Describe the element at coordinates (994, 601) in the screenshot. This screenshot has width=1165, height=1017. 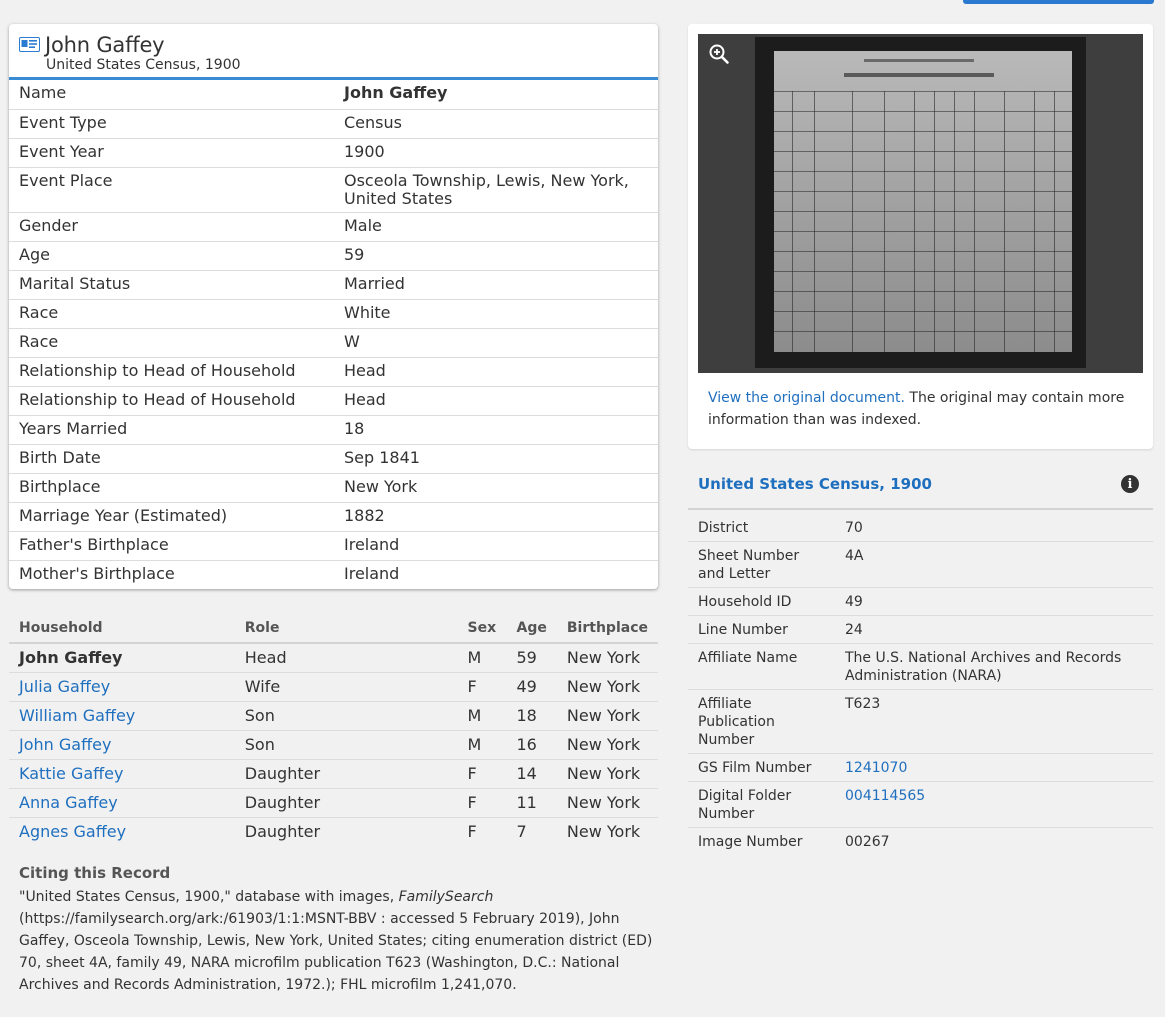
I see `source-value: 49` at that location.